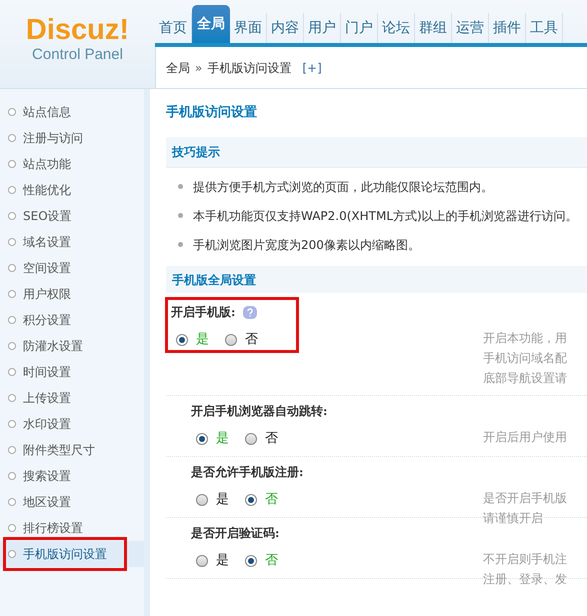 This screenshot has height=616, width=587. Describe the element at coordinates (525, 437) in the screenshot. I see `setting-description: 开启后用户使用` at that location.